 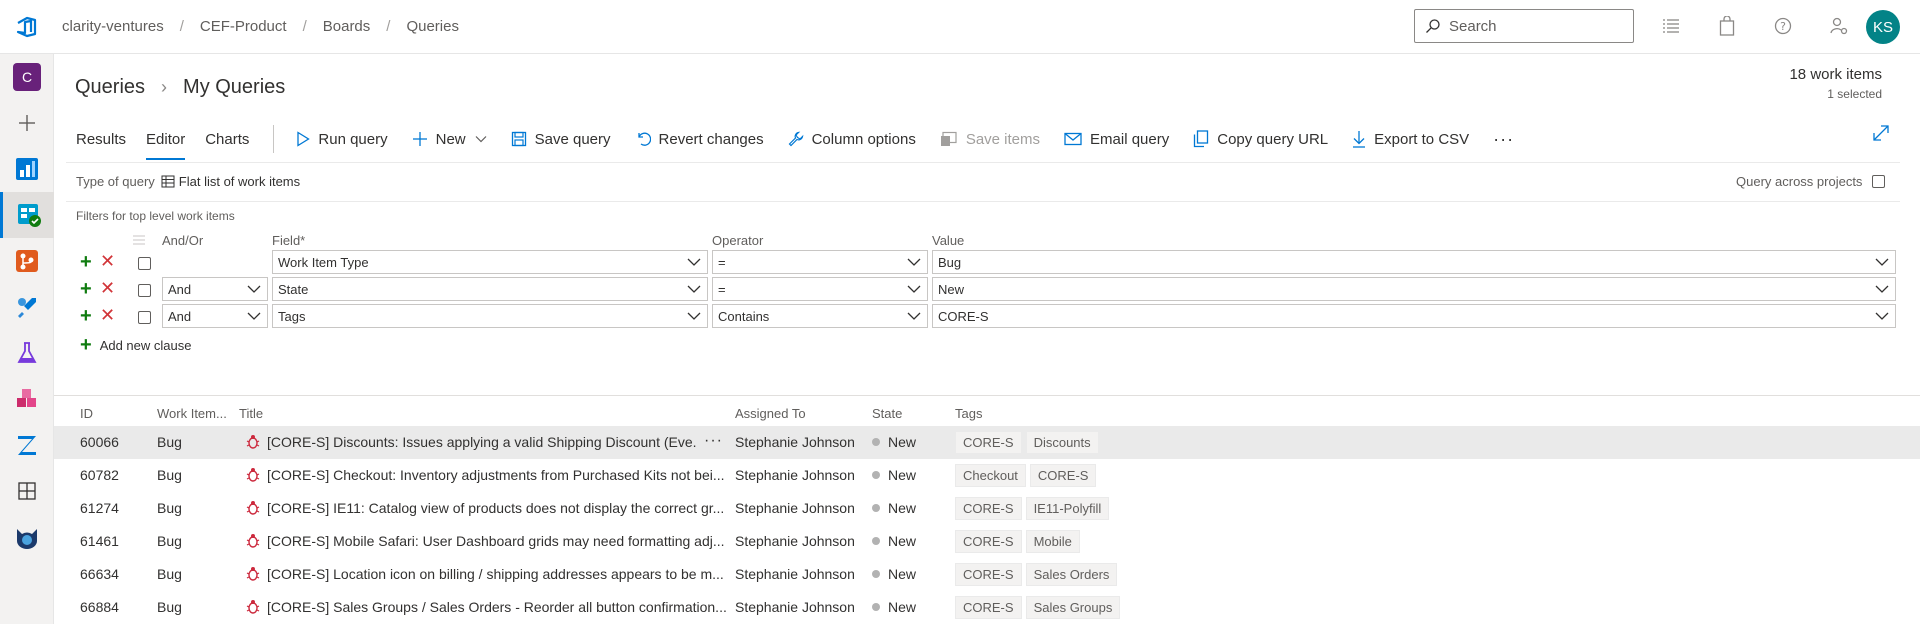 I want to click on test-plans-icon, so click(x=27, y=353).